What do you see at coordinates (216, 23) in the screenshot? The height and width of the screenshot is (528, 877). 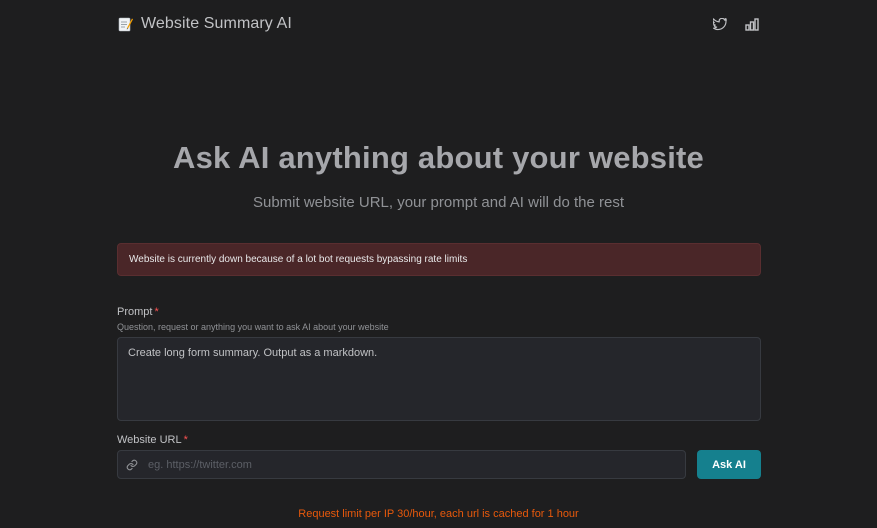 I see `app-title: Website Summary AI` at bounding box center [216, 23].